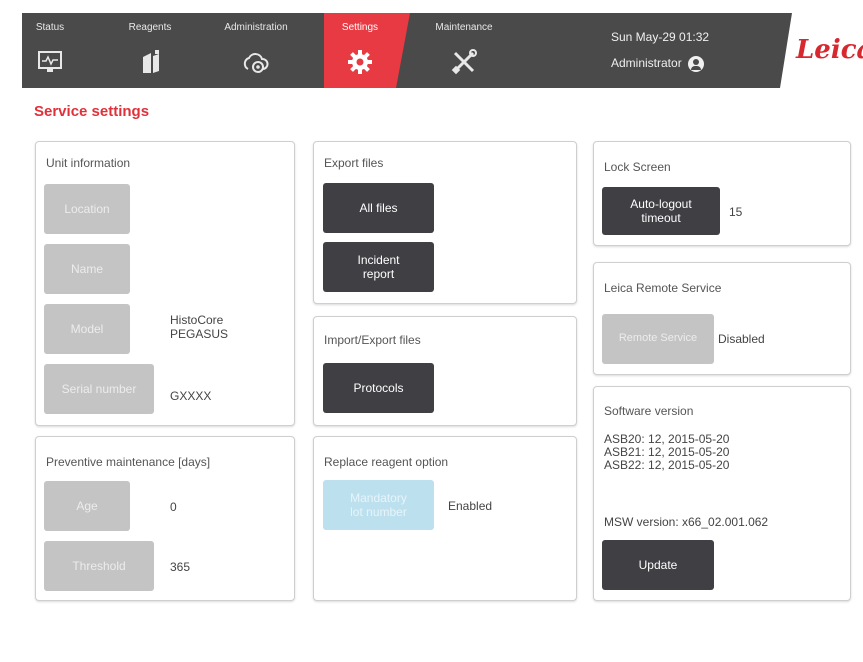 The image size is (863, 662). What do you see at coordinates (378, 274) in the screenshot?
I see `incident-report-line-2: report` at bounding box center [378, 274].